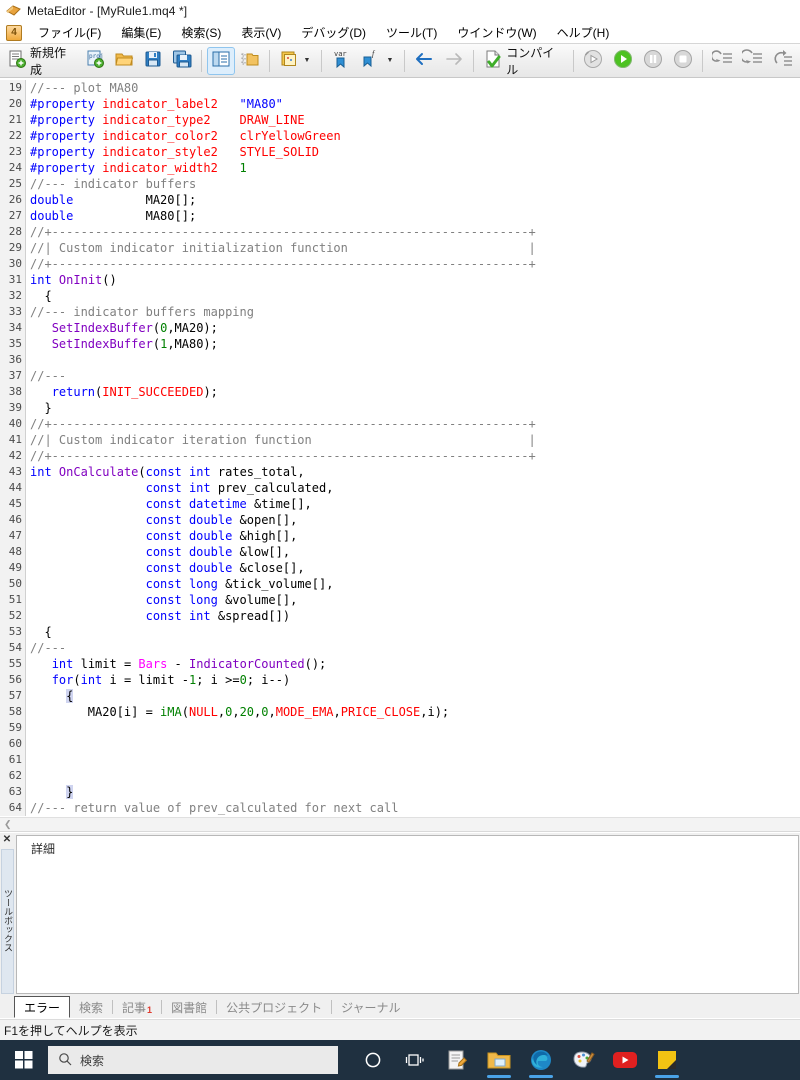 The image size is (800, 1080). Describe the element at coordinates (13, 312) in the screenshot. I see `line-number: 33` at that location.